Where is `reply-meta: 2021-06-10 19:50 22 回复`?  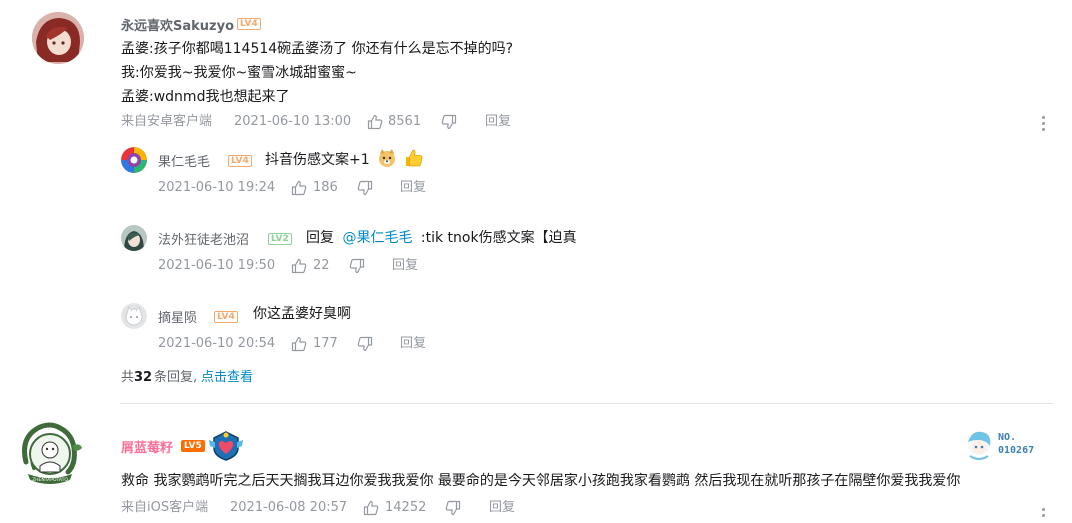
reply-meta: 2021-06-10 19:50 22 回复 is located at coordinates (308, 266).